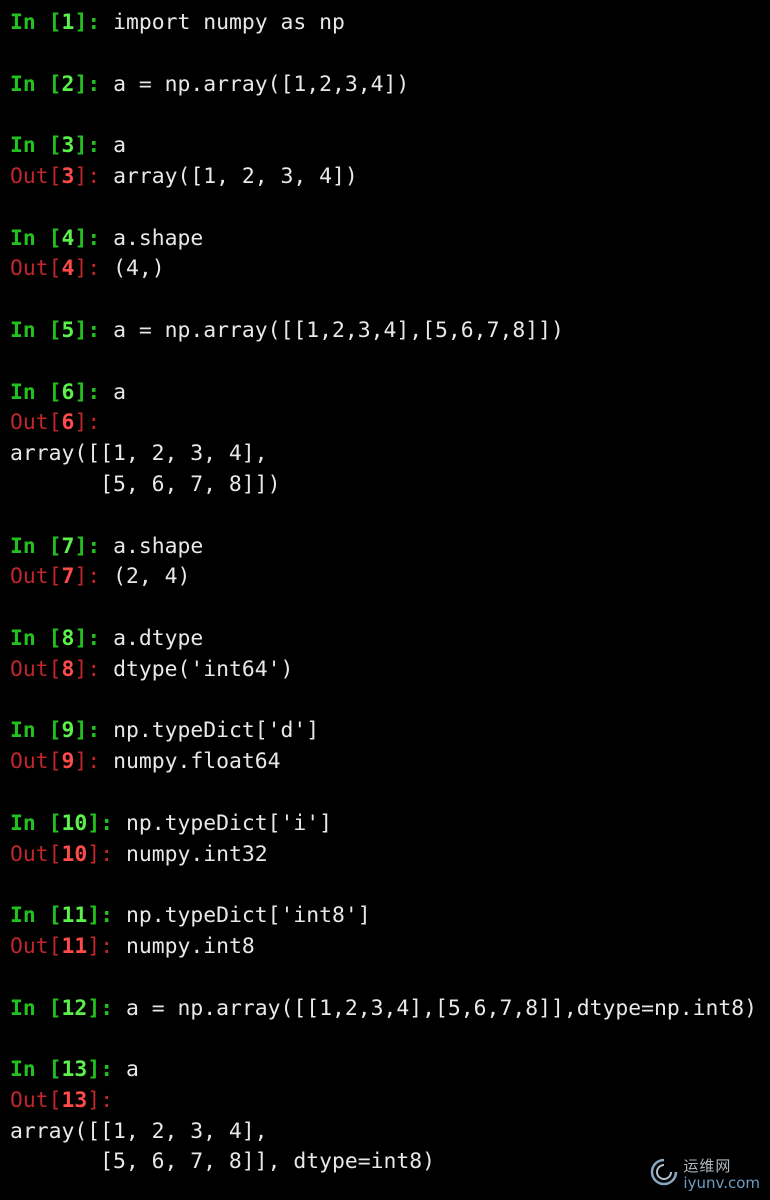 This screenshot has height=1200, width=770. What do you see at coordinates (216, 730) in the screenshot?
I see `input-code: np.typeDict['d']` at bounding box center [216, 730].